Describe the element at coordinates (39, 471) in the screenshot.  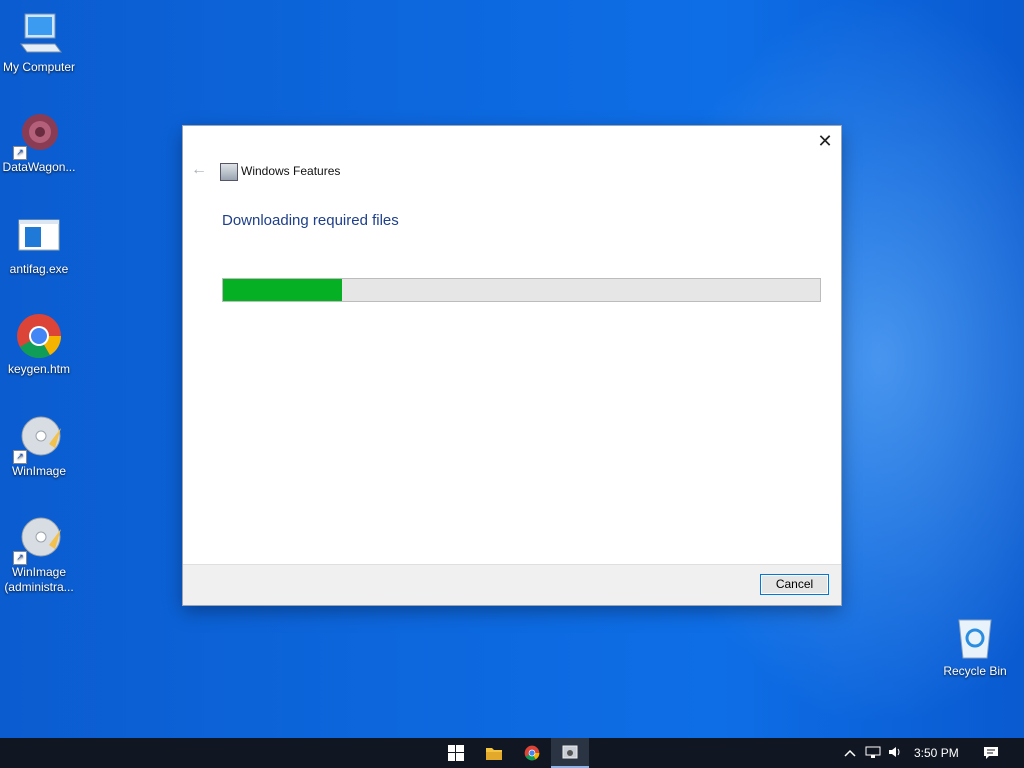
I see `desktop-icon-label: WinImage` at that location.